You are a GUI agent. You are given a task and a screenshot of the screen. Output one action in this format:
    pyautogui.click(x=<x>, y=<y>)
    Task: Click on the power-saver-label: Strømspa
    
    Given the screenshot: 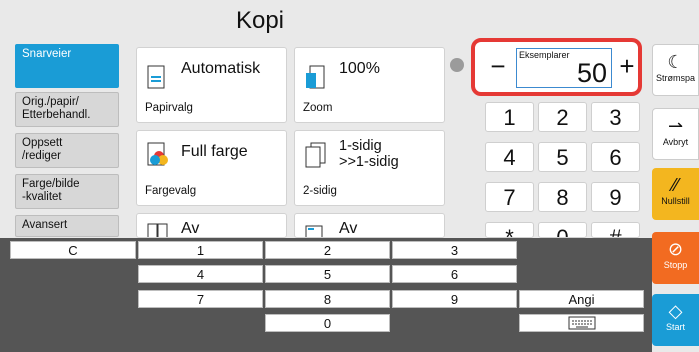 What is the action you would take?
    pyautogui.click(x=675, y=78)
    